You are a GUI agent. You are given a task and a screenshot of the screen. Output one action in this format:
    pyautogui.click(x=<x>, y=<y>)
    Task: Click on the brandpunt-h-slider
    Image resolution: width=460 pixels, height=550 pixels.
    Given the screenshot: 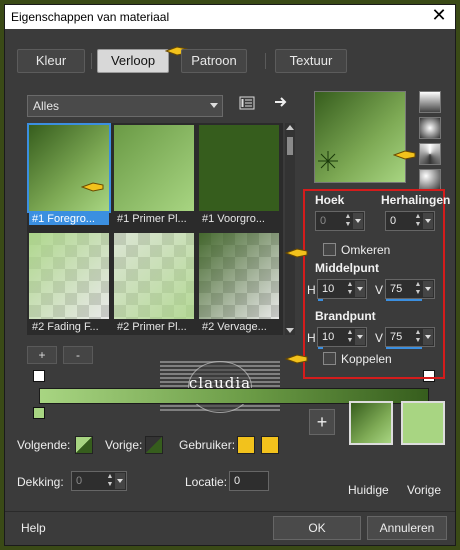 What is the action you would take?
    pyautogui.click(x=320, y=348)
    